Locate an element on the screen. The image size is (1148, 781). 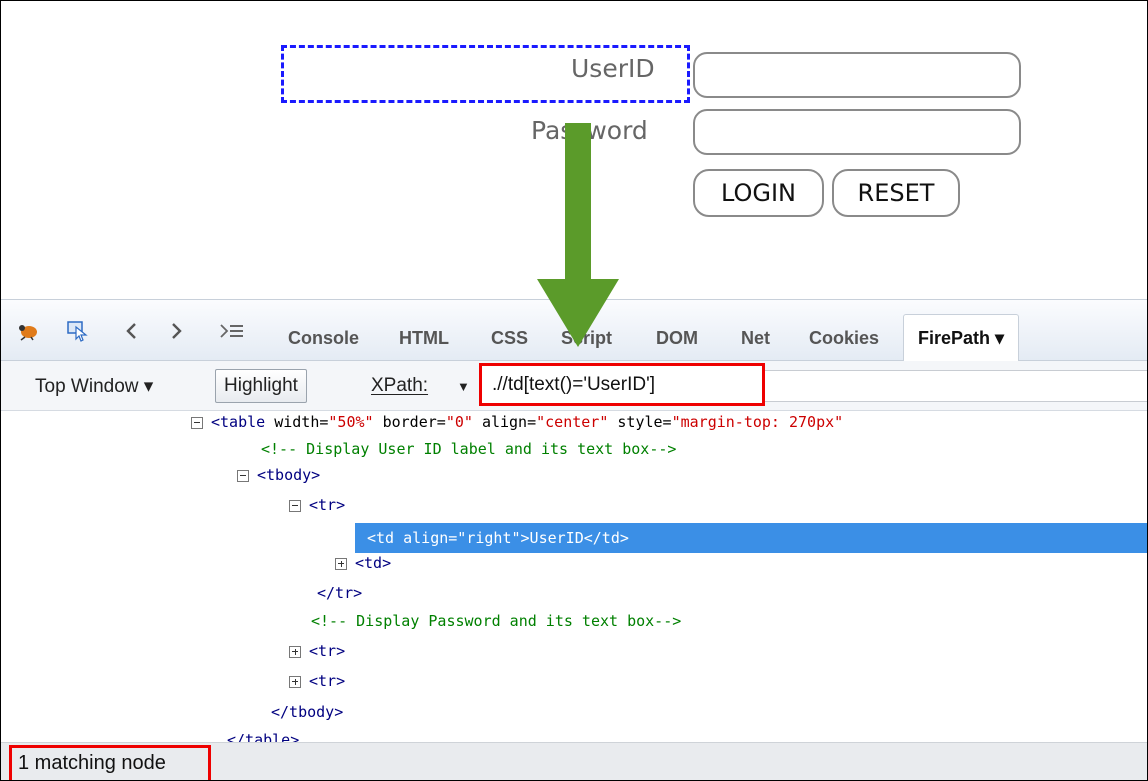
tree-line-tr-close: </tr> is located at coordinates (340, 593).